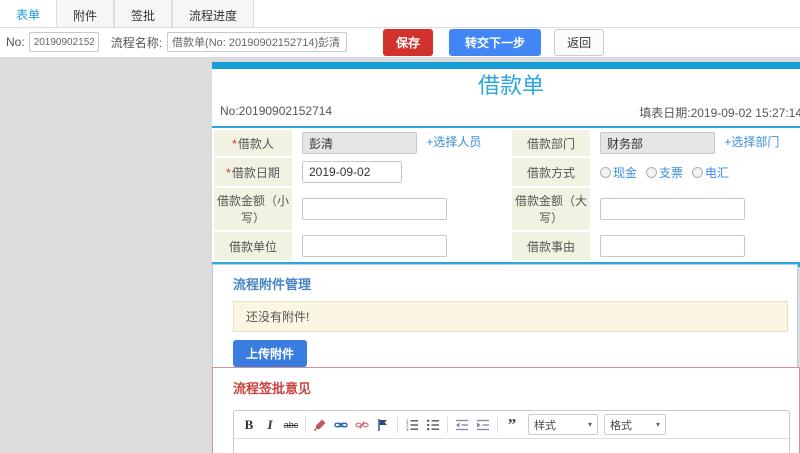 The height and width of the screenshot is (453, 800). I want to click on amount-uppercase-input, so click(672, 209).